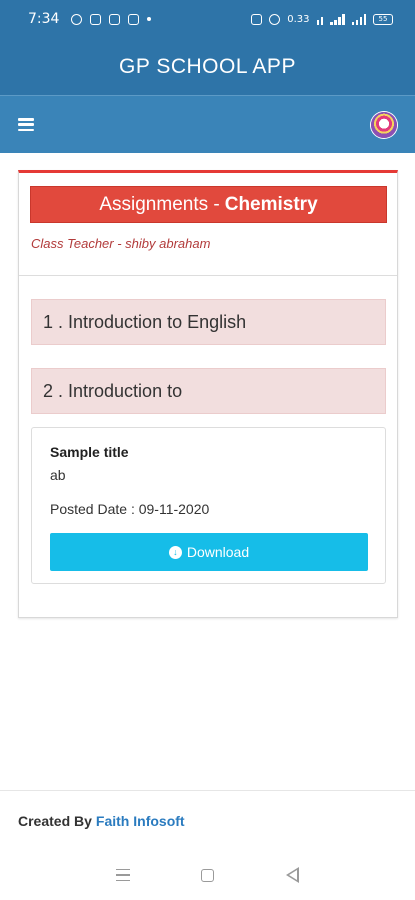 Image resolution: width=415 pixels, height=900 pixels. I want to click on subject-name: Chemistry, so click(271, 204).